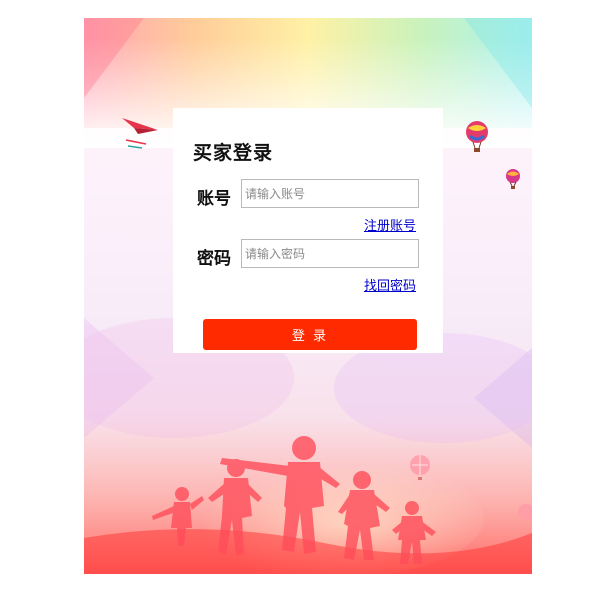 The image size is (611, 609). I want to click on password-label: 密码, so click(214, 259).